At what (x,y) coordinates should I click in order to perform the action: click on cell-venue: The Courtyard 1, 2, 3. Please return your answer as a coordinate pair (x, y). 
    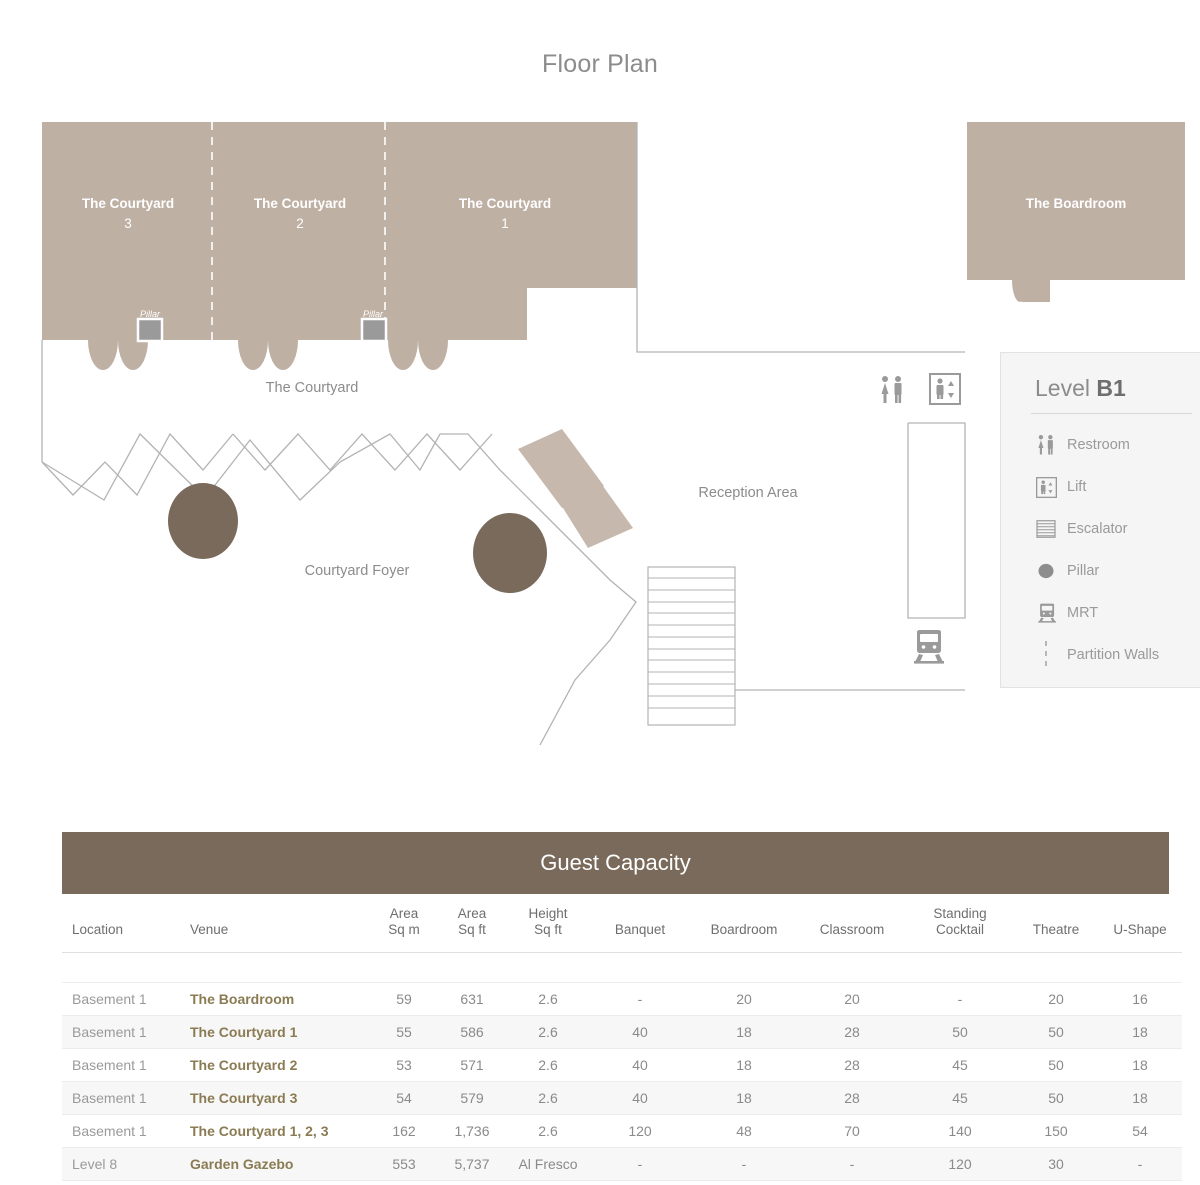
    Looking at the image, I should click on (275, 1131).